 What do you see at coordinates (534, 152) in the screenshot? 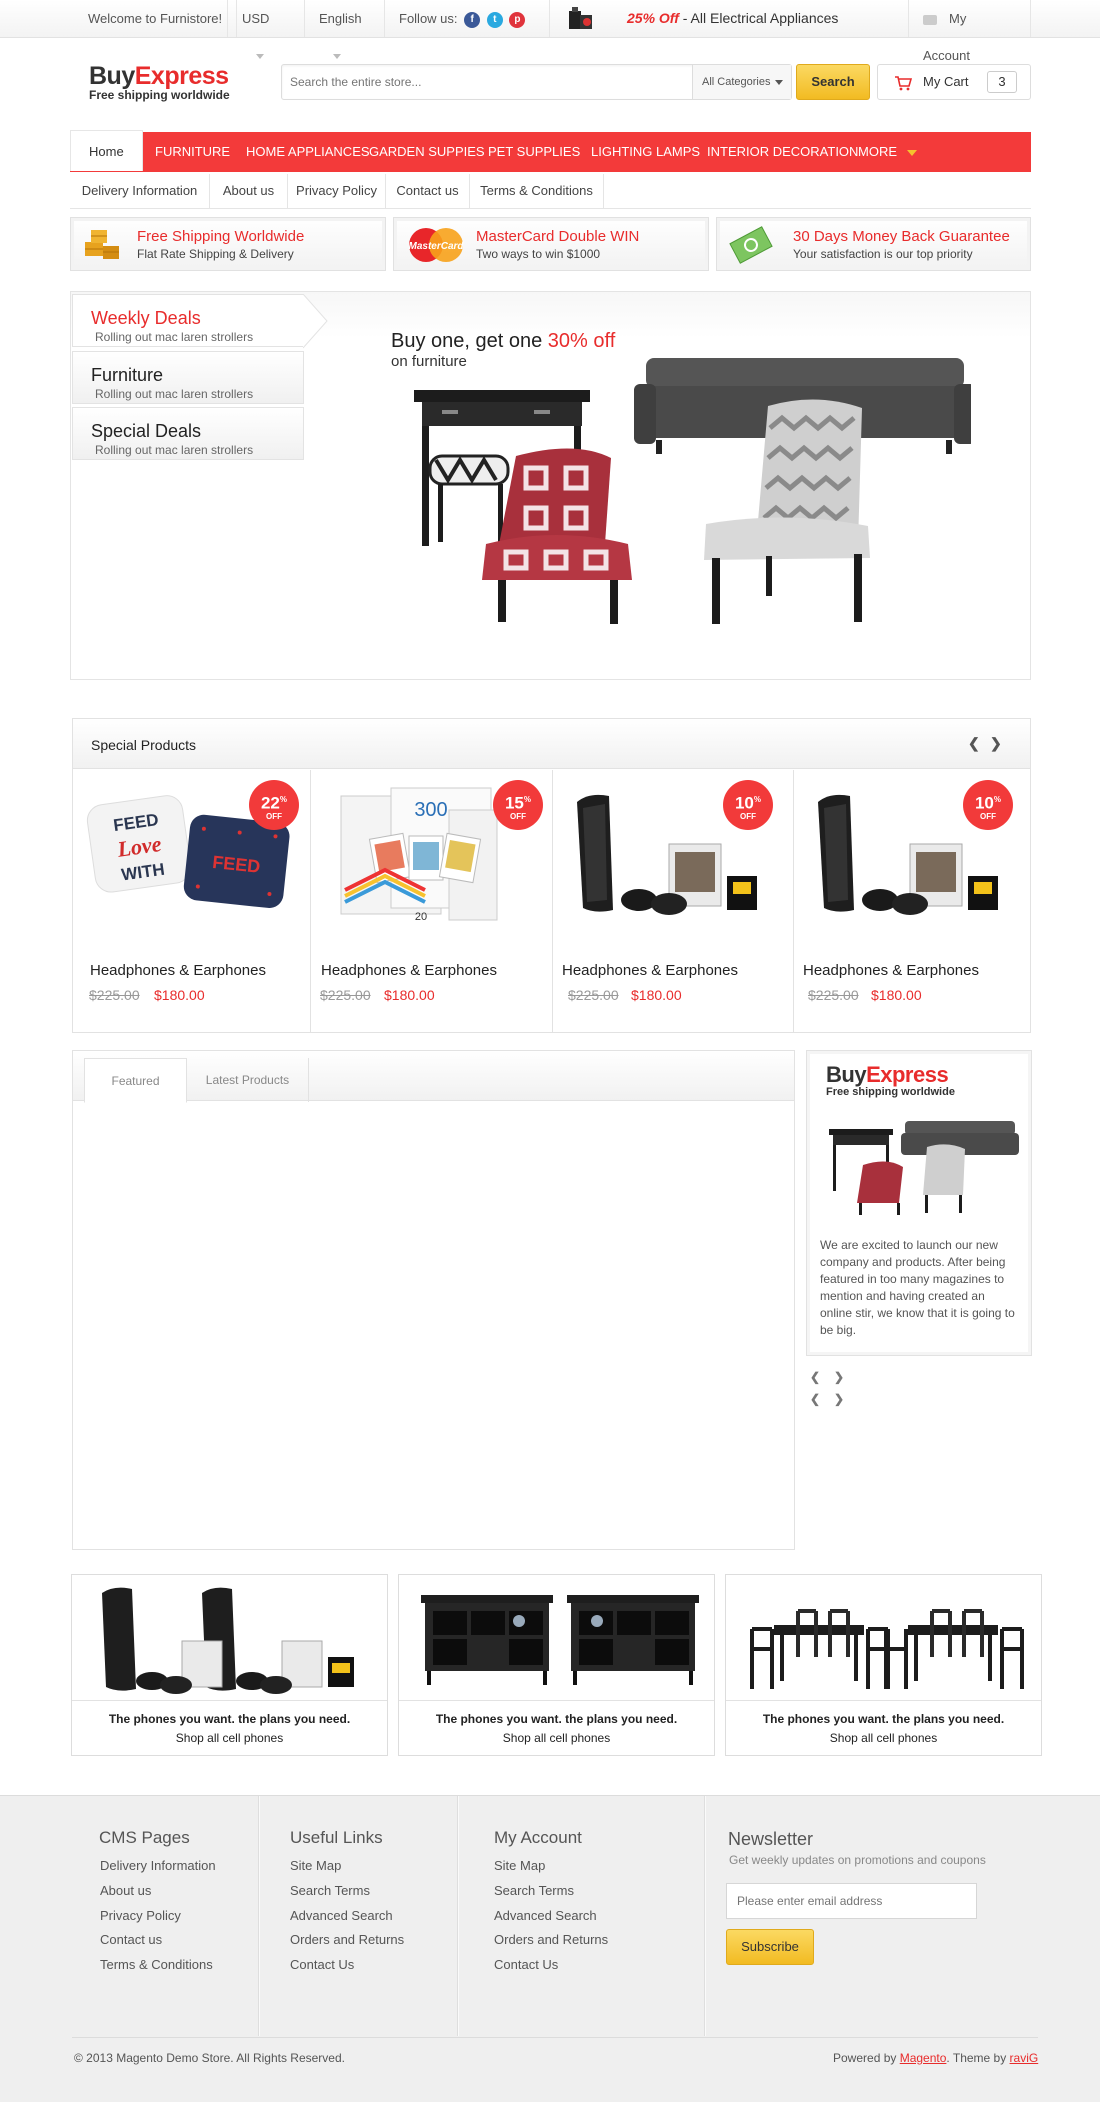
I see `nav-pet-supplies: PET SUPPLIES` at bounding box center [534, 152].